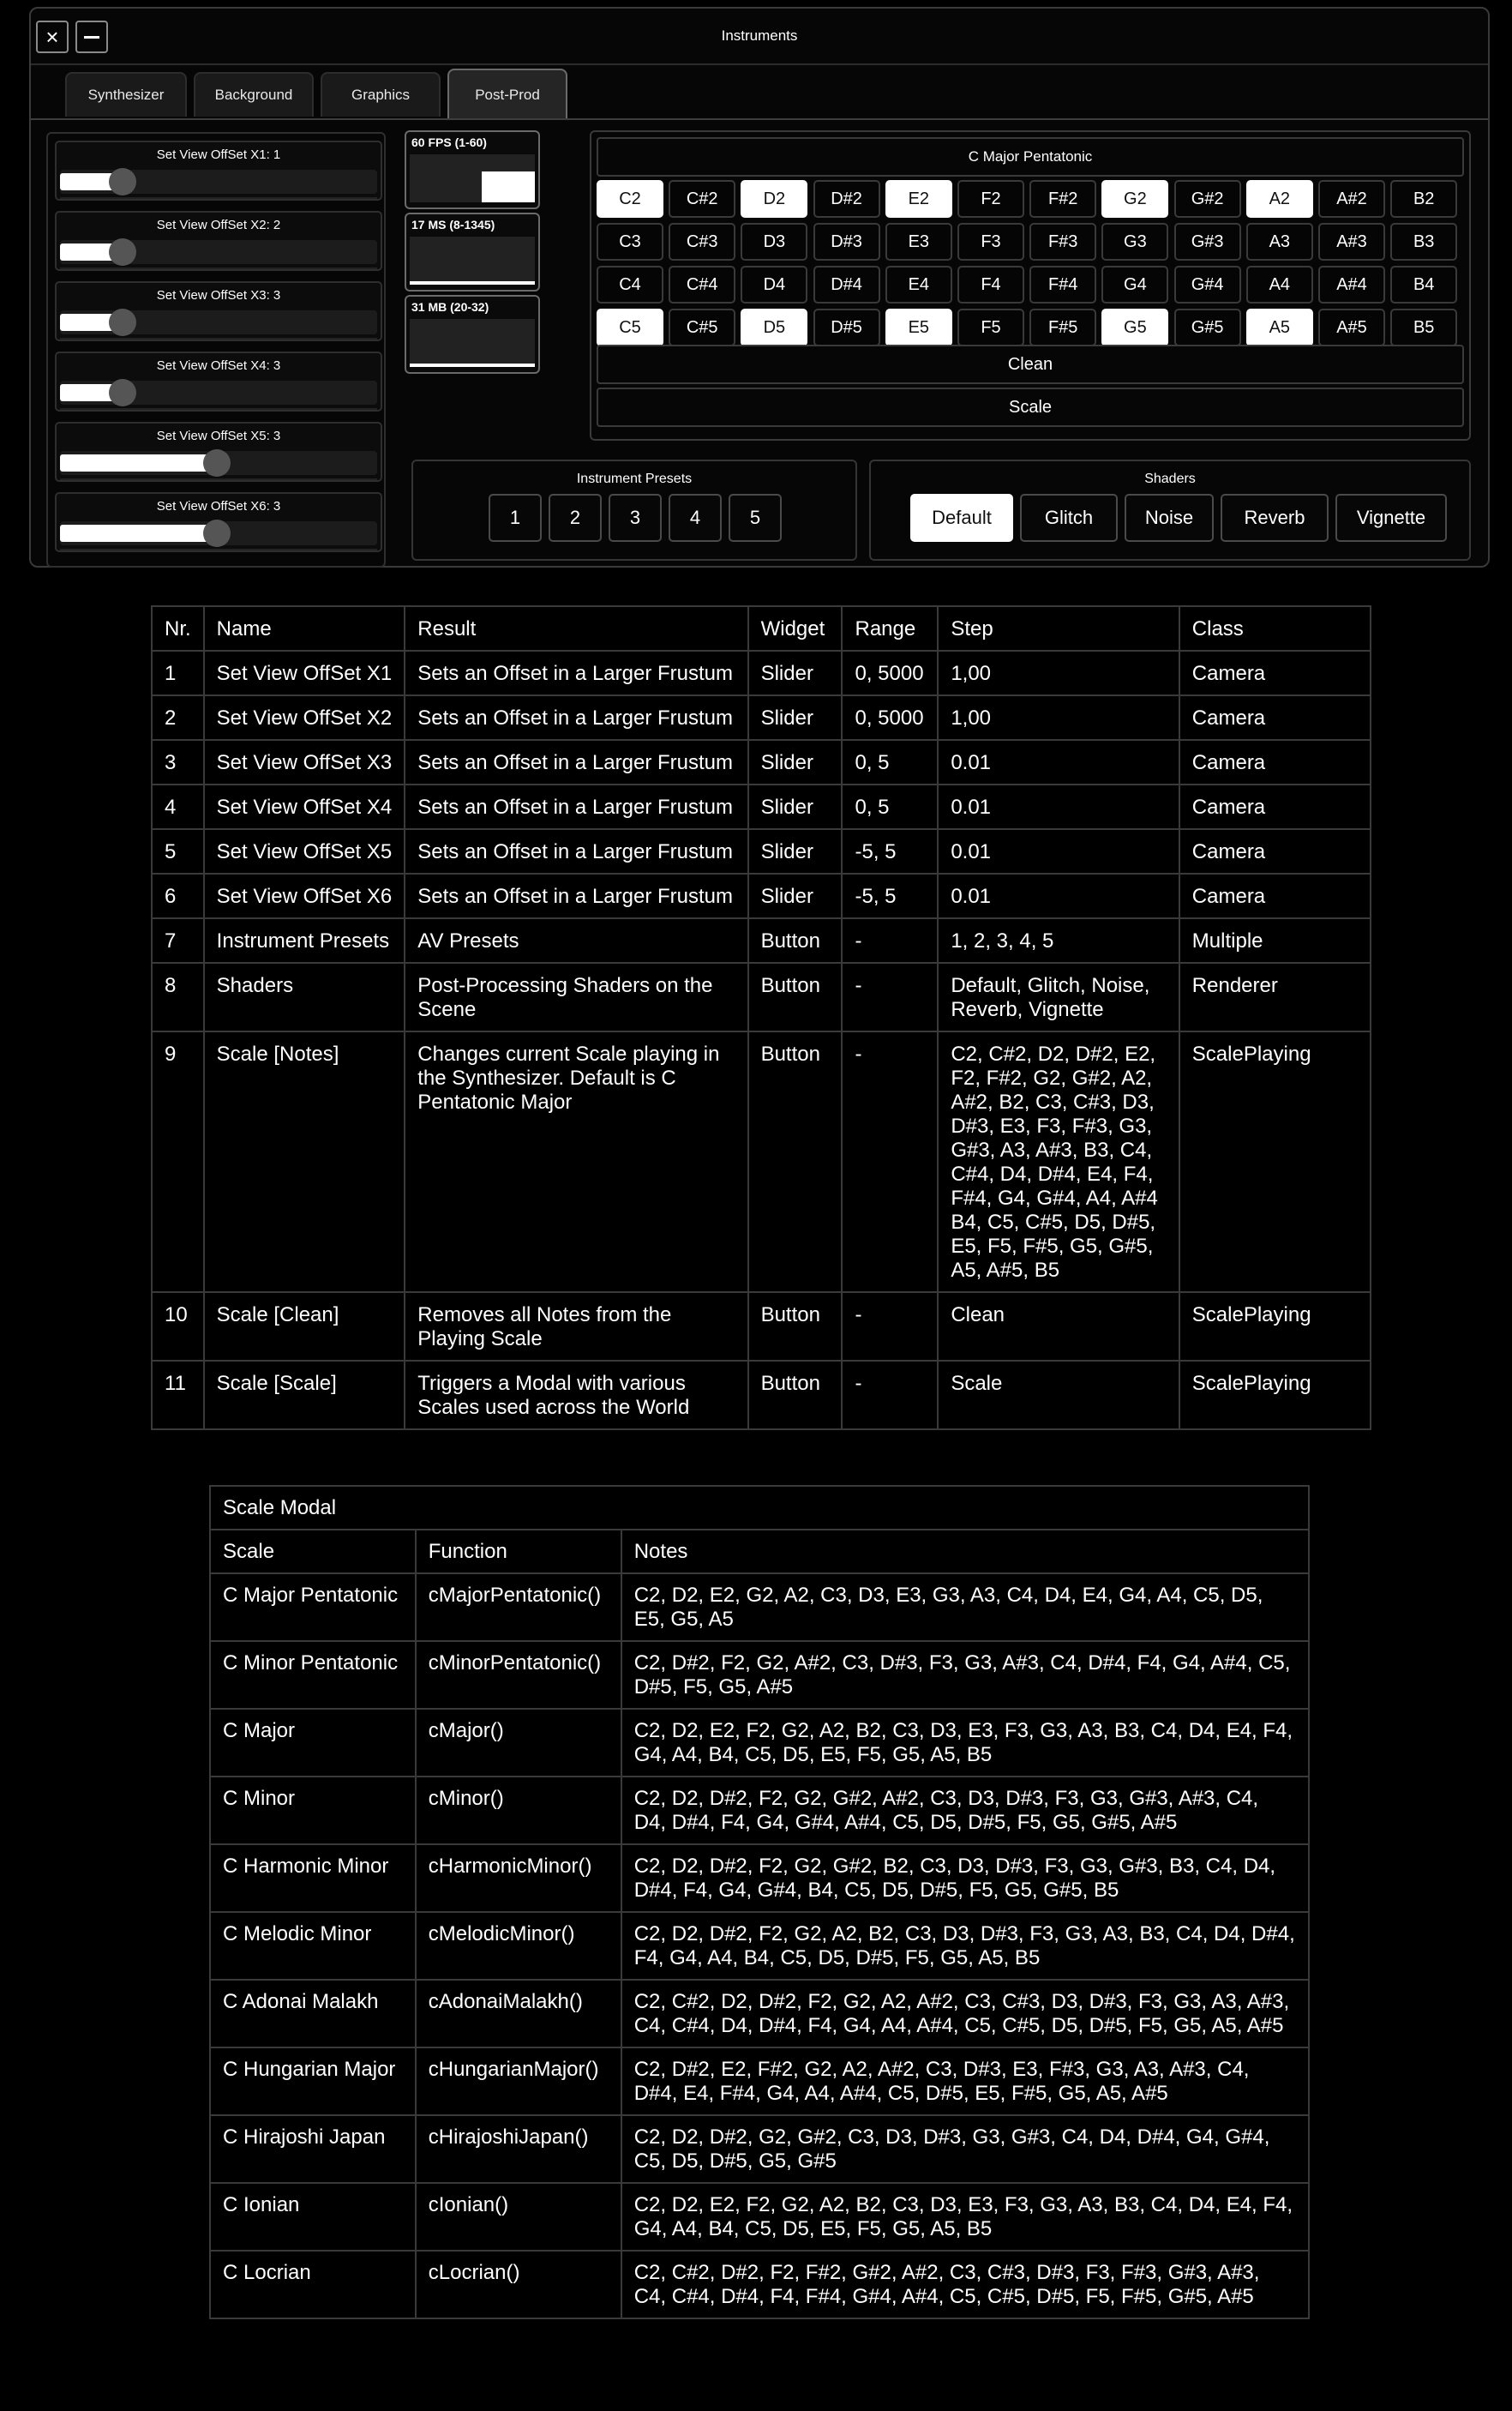 Image resolution: width=1512 pixels, height=2411 pixels. Describe the element at coordinates (515, 518) in the screenshot. I see `preset-button-1: 1` at that location.